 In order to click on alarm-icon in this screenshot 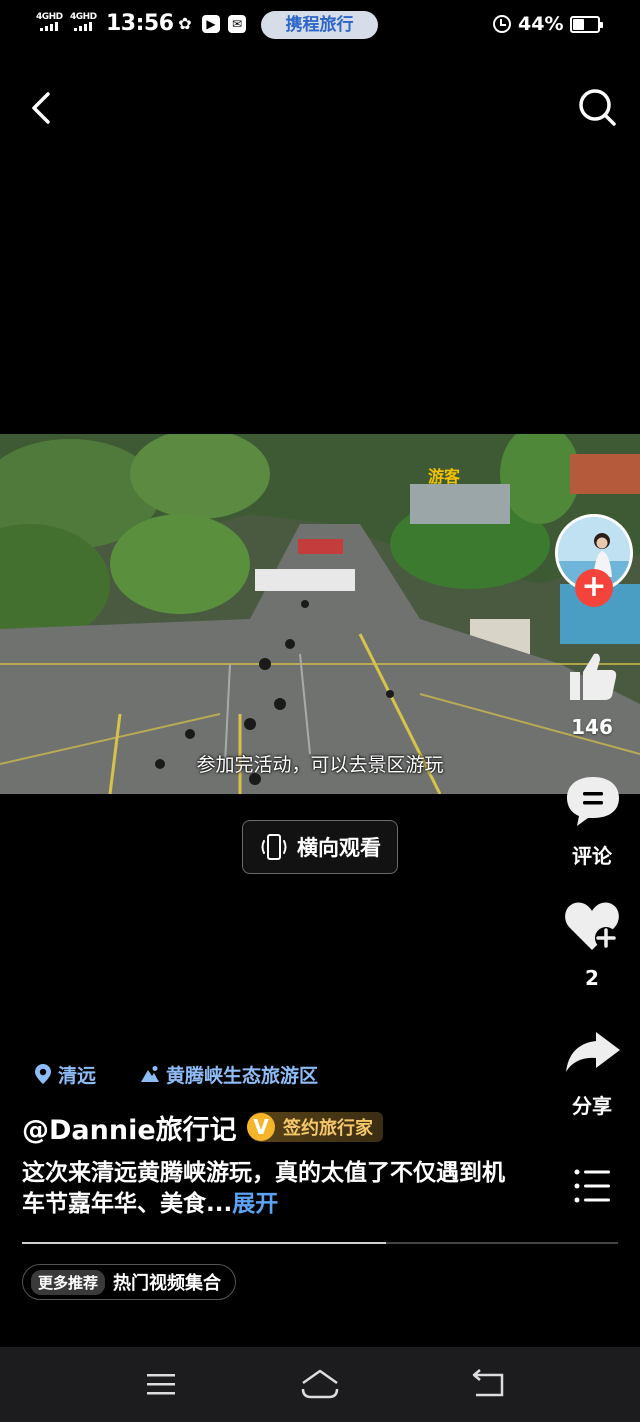, I will do `click(502, 24)`.